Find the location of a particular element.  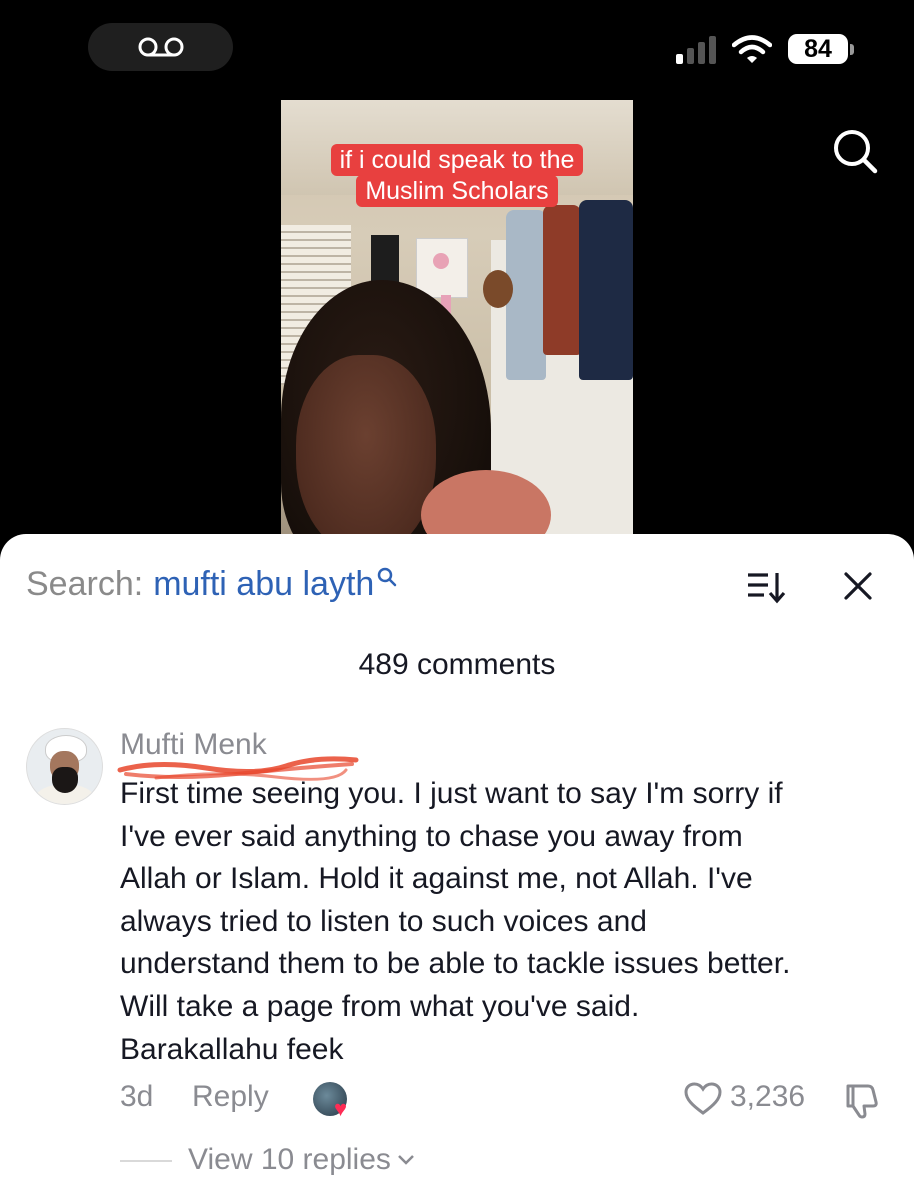

search-query: mufti abu layth is located at coordinates (263, 584).